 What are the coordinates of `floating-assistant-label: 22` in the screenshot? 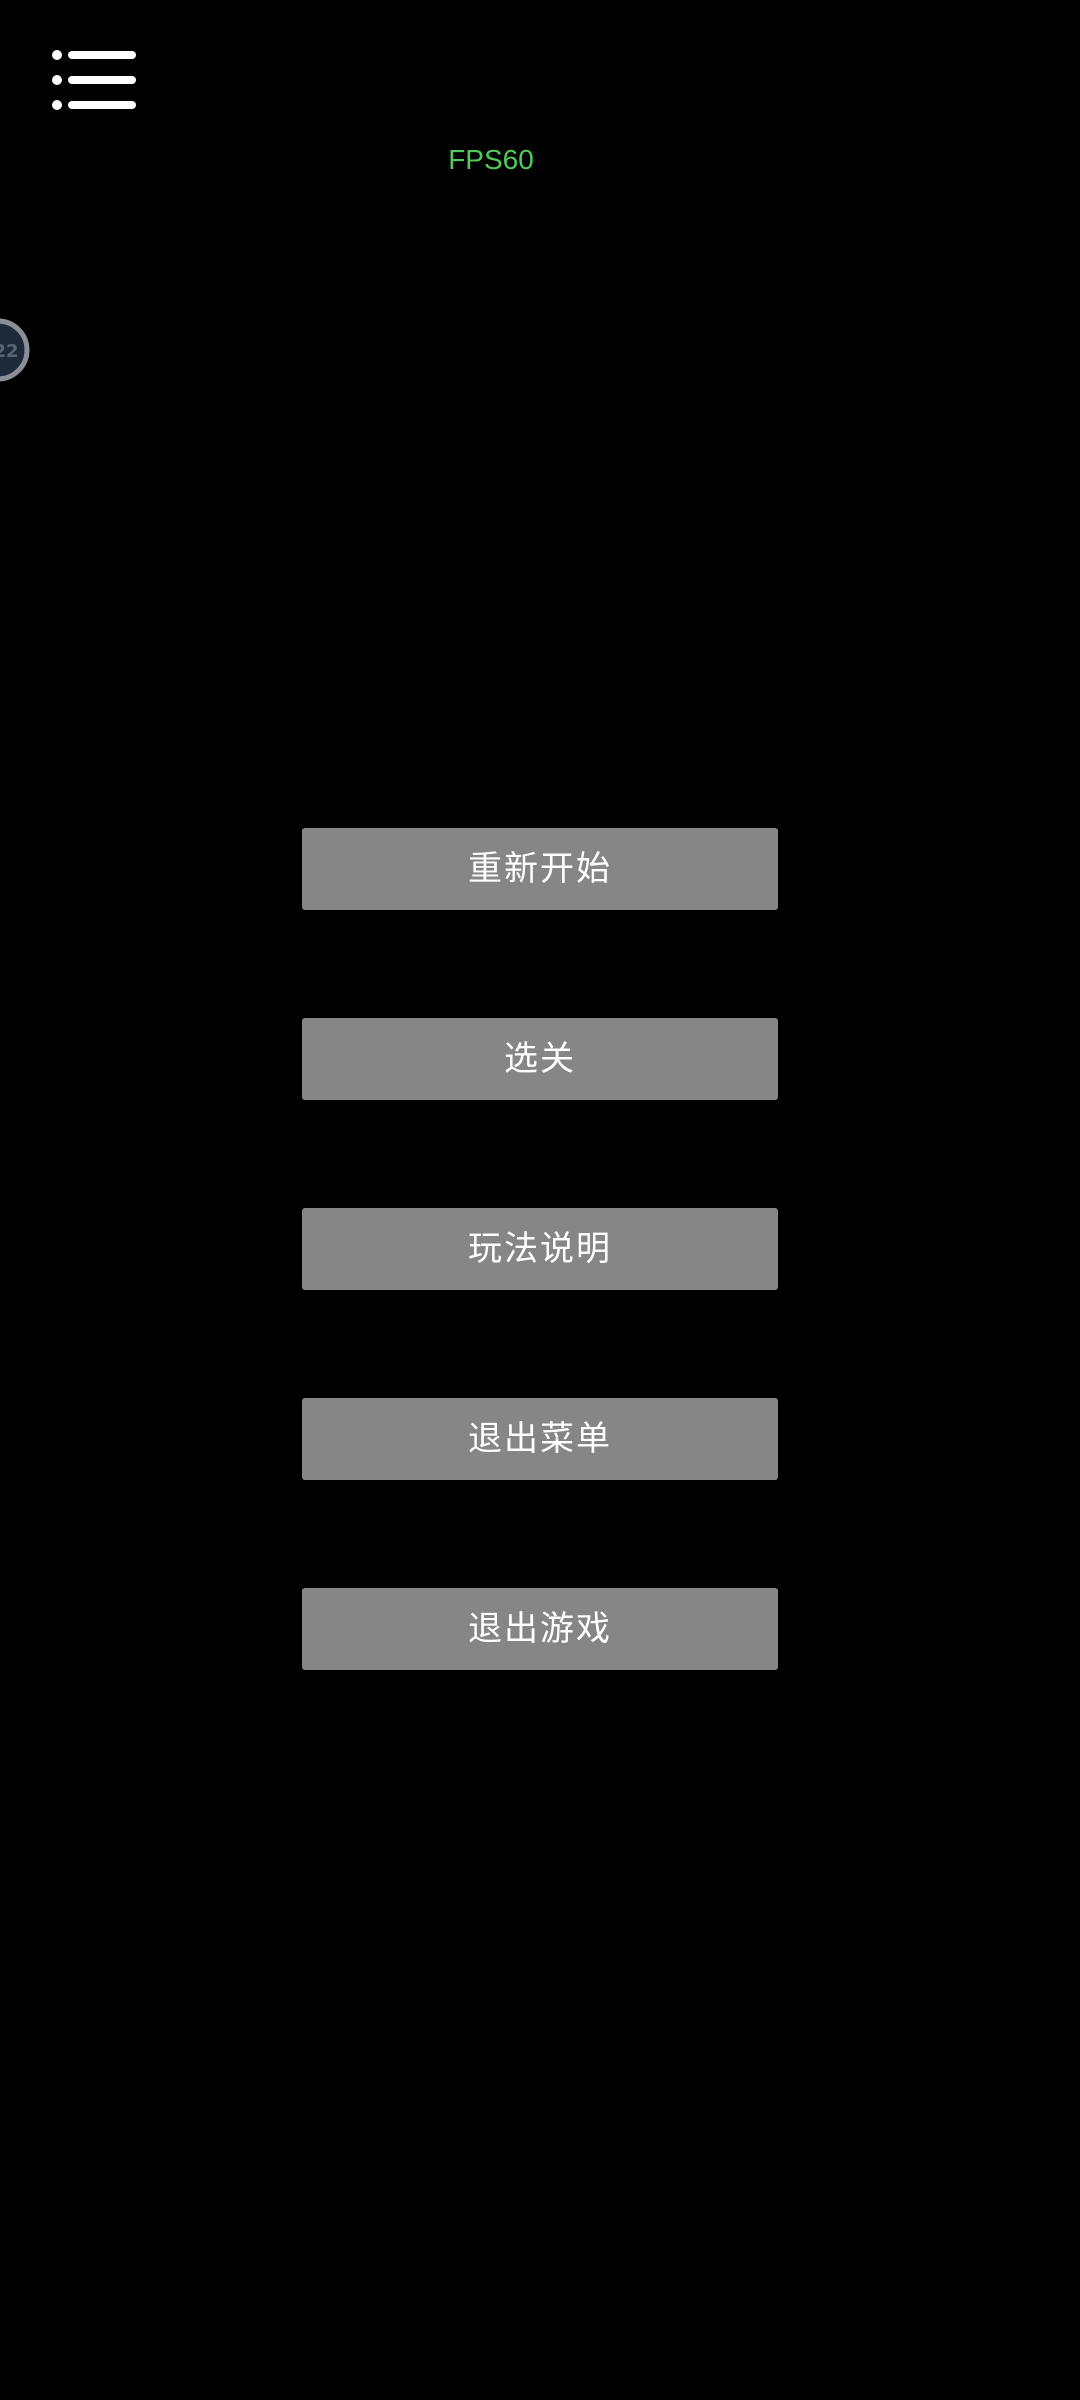 It's located at (9, 351).